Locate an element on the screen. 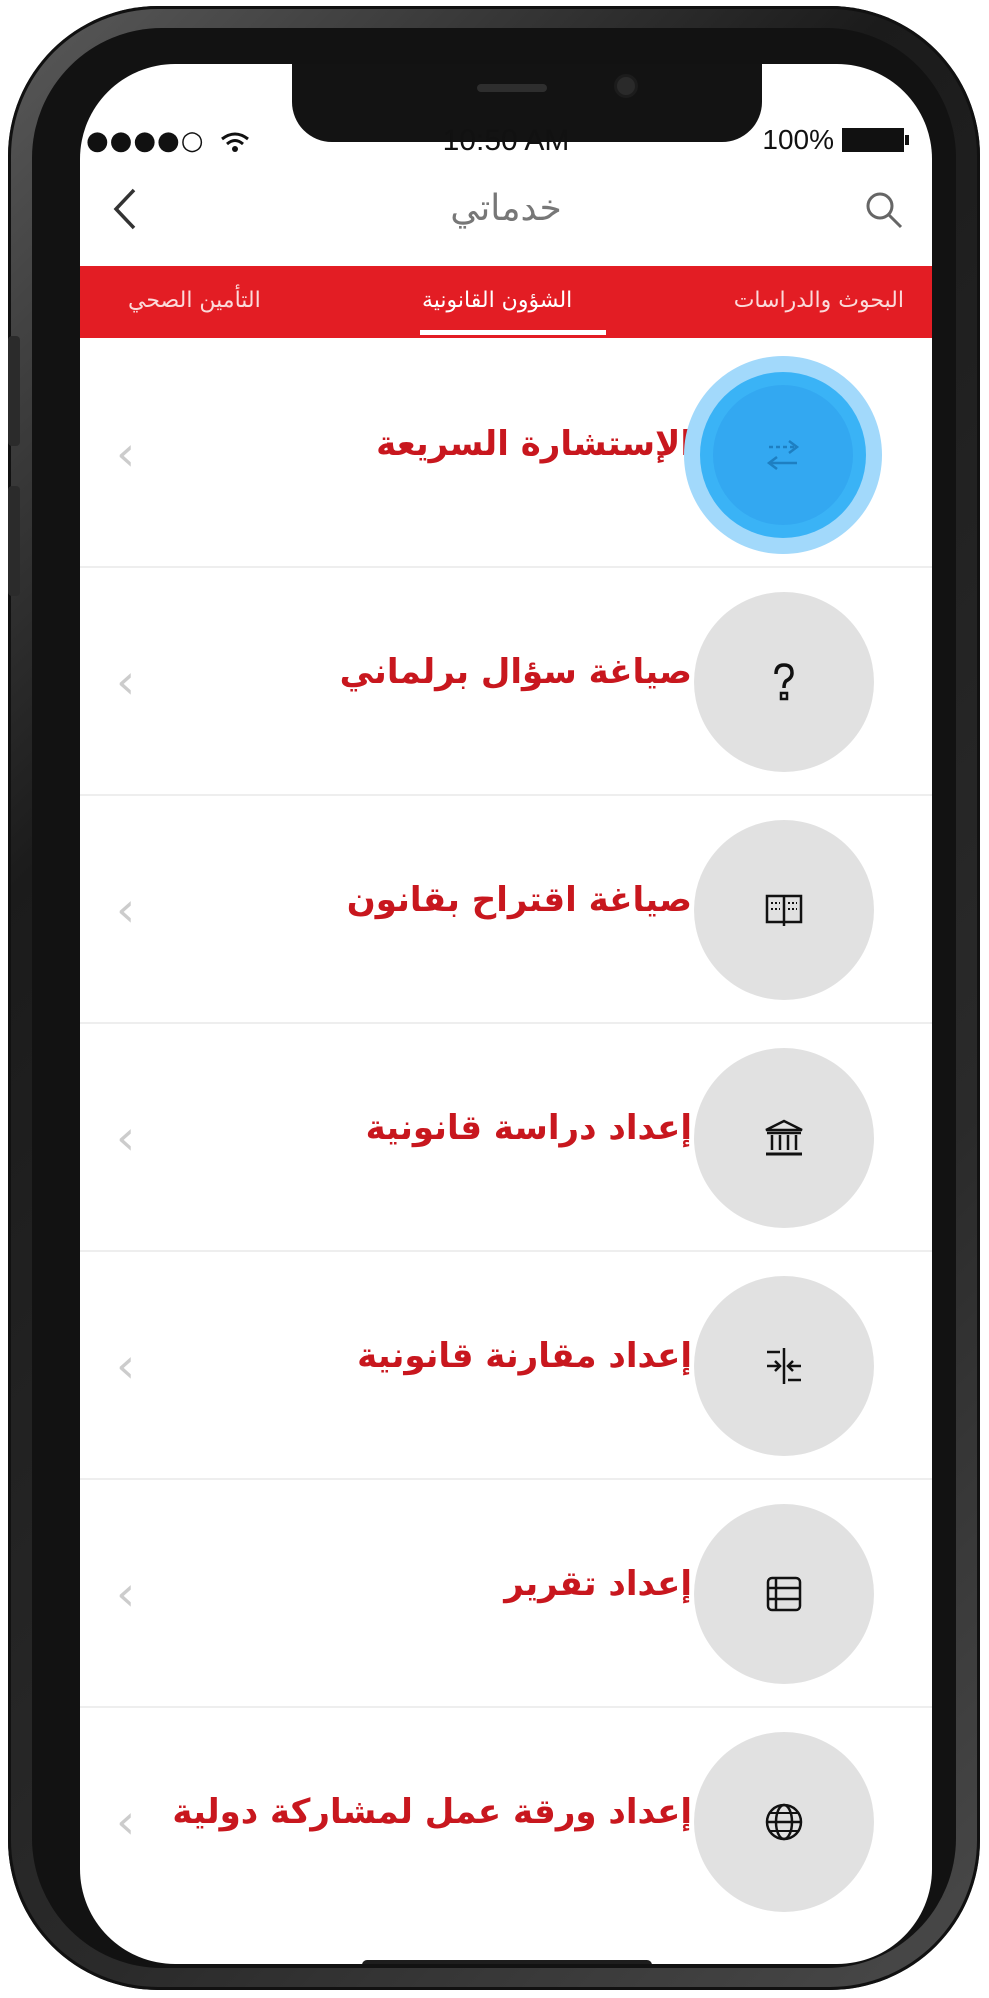 Image resolution: width=989 pixels, height=1998 pixels. list-icon is located at coordinates (784, 1594).